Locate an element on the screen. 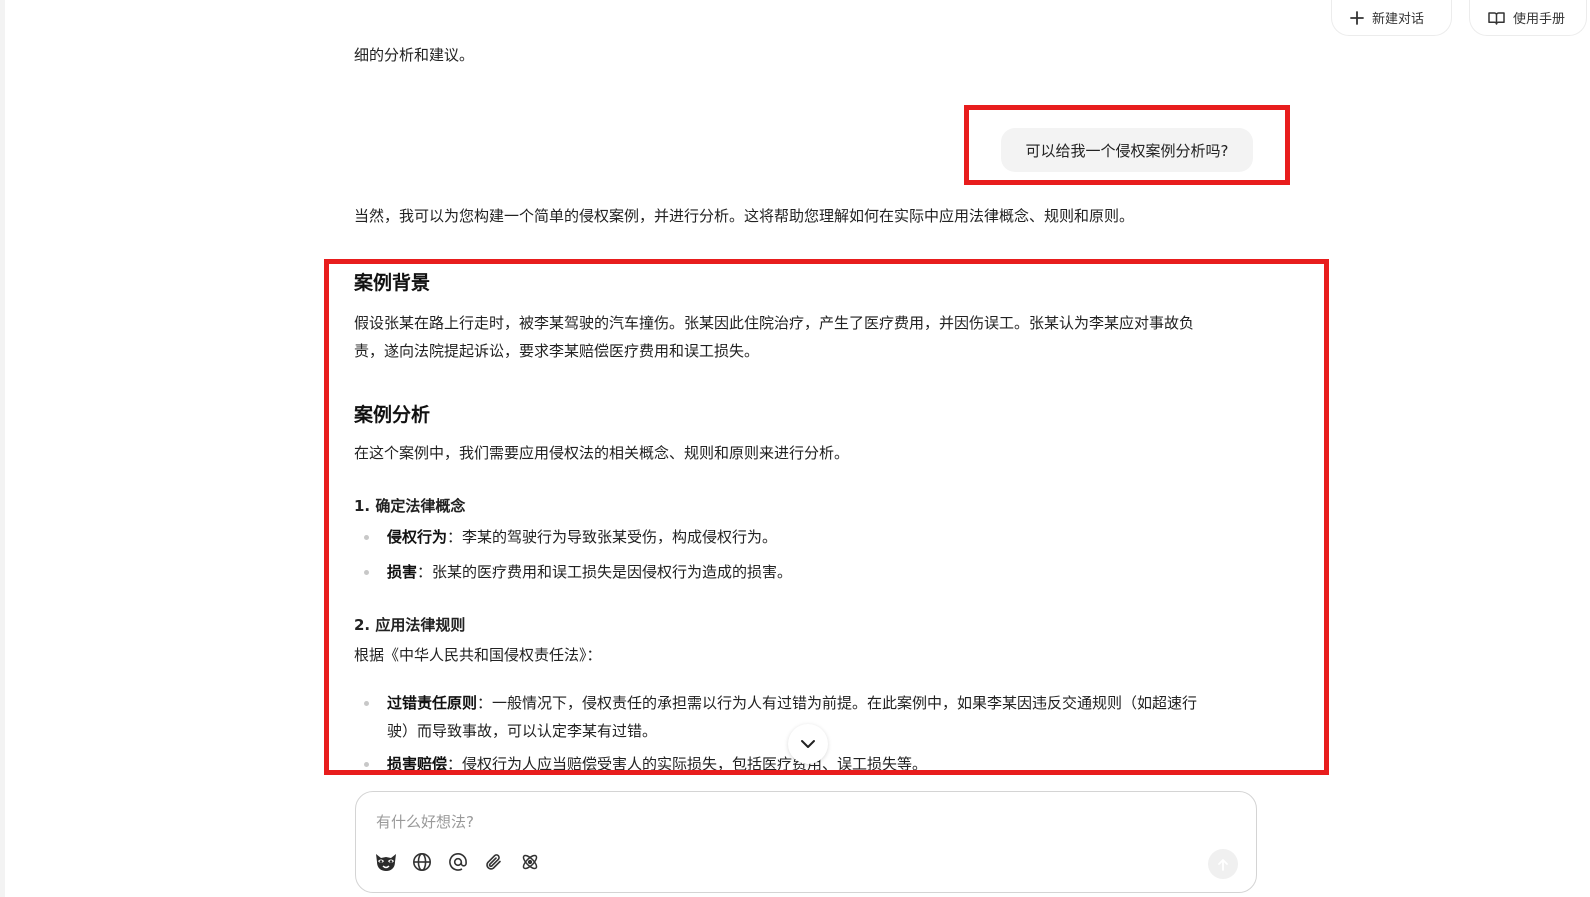 The width and height of the screenshot is (1590, 897). term-text: ：李某的驾驶行为导致张某受伤，构成侵权行为。 is located at coordinates (612, 537).